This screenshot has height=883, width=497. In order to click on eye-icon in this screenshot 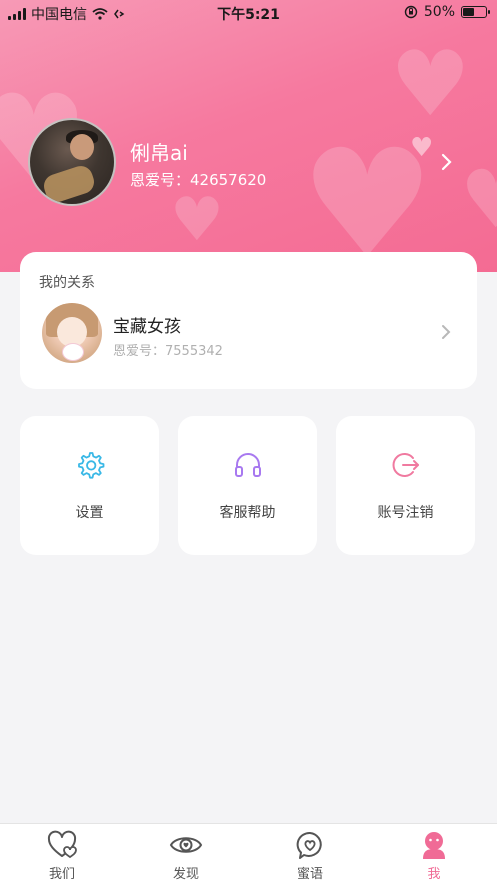, I will do `click(186, 845)`.